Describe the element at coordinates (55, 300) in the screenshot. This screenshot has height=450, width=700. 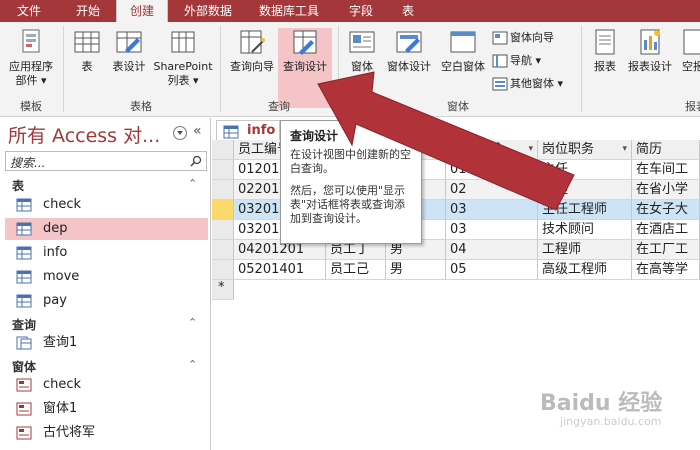
I see `nav-item-label: pay` at that location.